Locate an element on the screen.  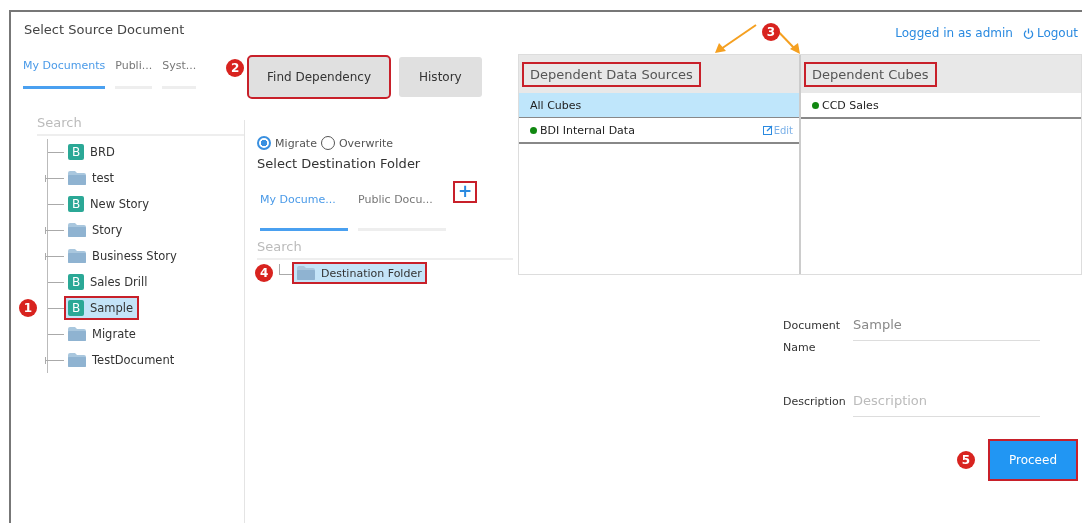
tree-item: B BRD is located at coordinates (92, 152).